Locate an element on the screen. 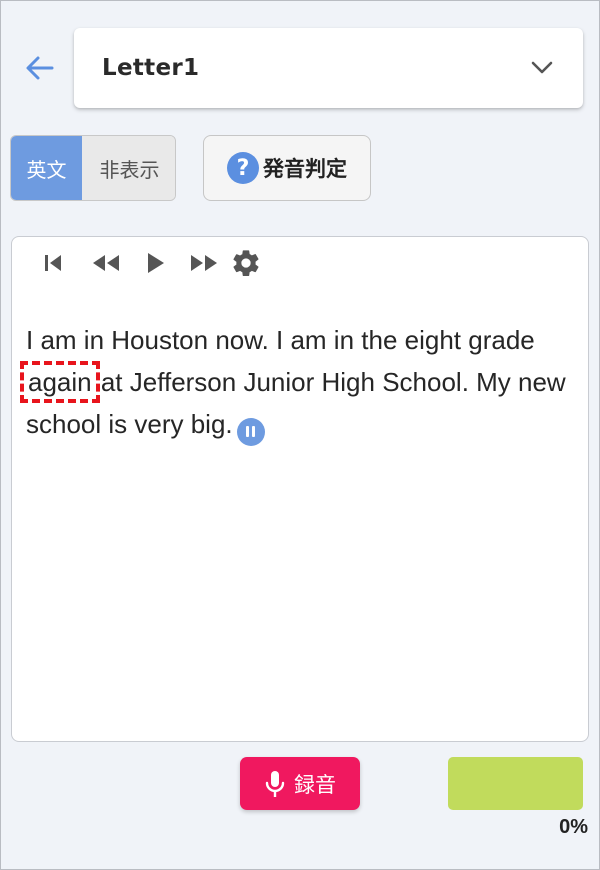  text-display-toggle: 英文 非表示 is located at coordinates (93, 168).